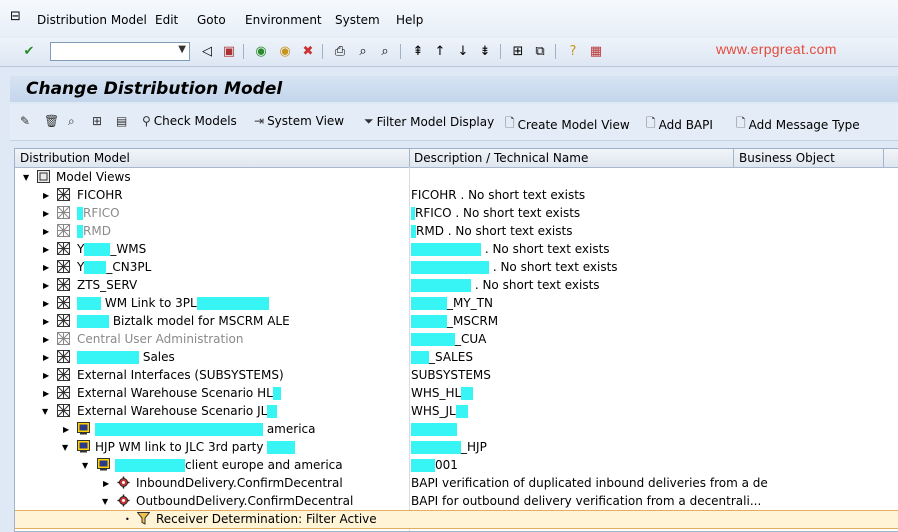 This screenshot has height=532, width=898. I want to click on delete-icon: 🗑, so click(51, 121).